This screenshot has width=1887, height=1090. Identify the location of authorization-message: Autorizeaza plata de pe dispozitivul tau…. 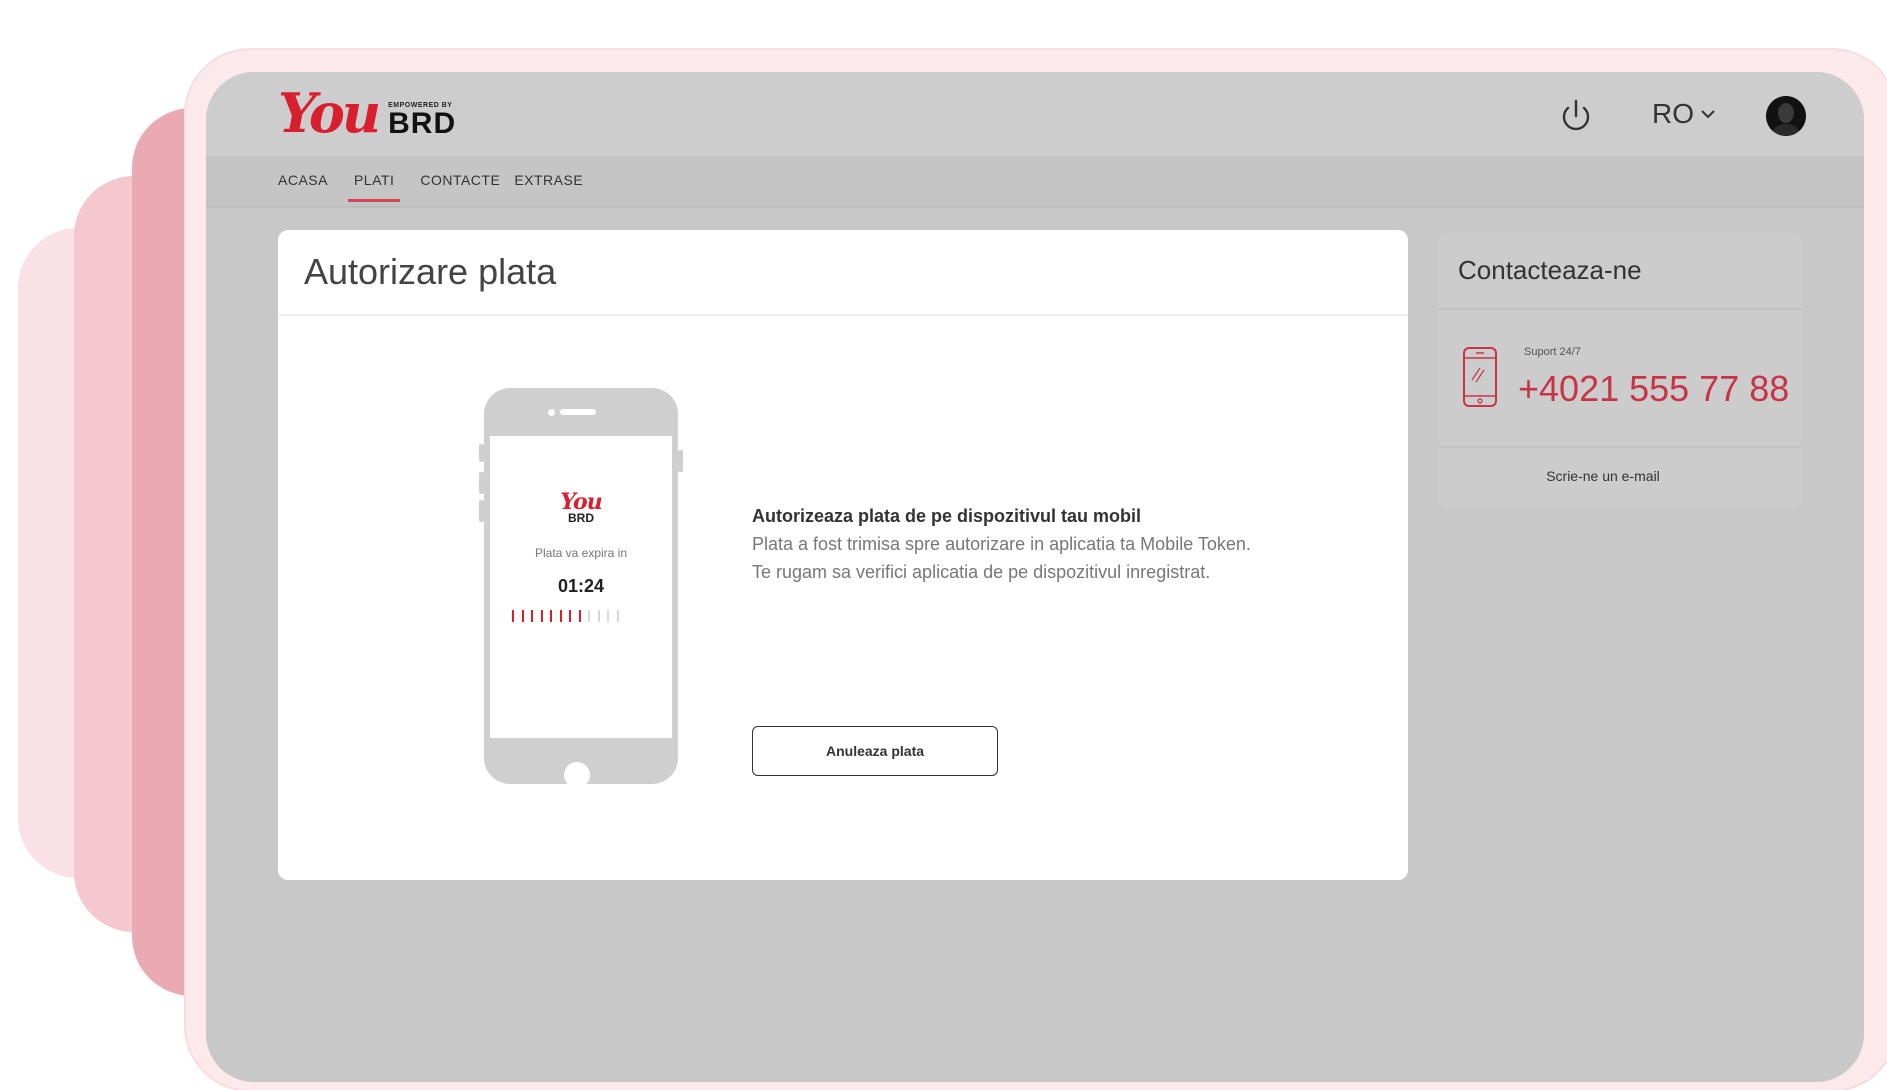
(1012, 544).